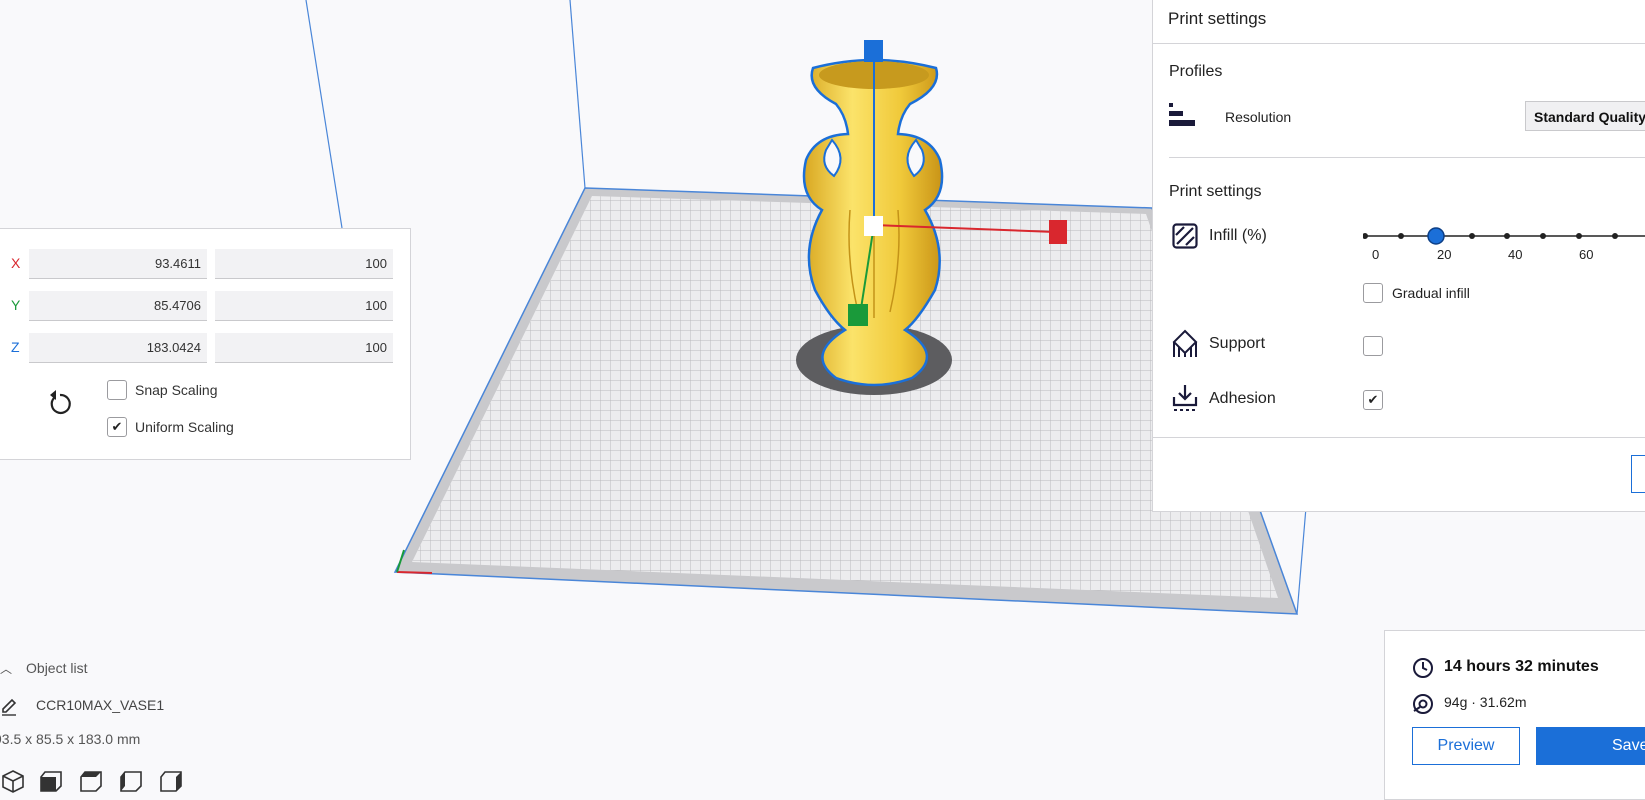 This screenshot has width=1645, height=800. I want to click on gradual-infill-label: Gradual infill, so click(1431, 293).